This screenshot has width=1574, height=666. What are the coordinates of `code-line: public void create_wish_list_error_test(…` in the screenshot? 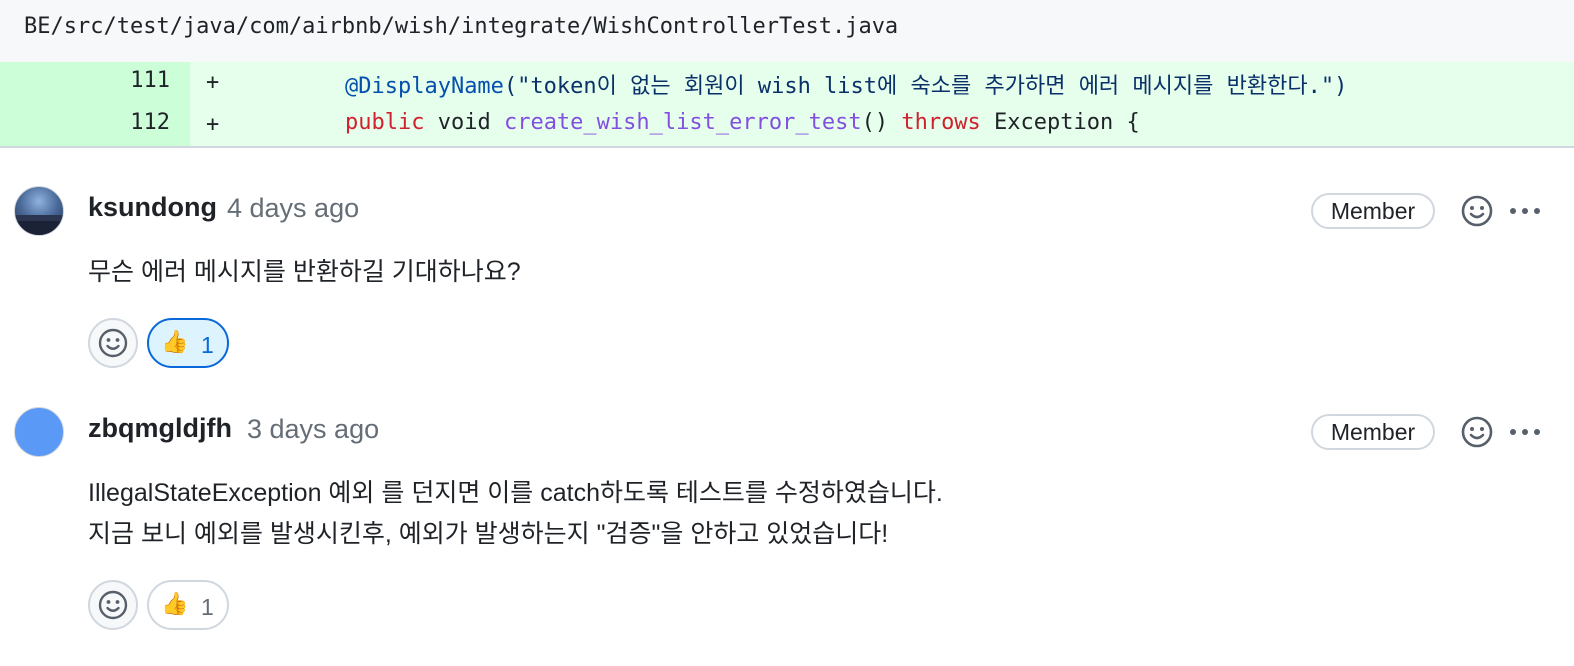 It's located at (716, 122).